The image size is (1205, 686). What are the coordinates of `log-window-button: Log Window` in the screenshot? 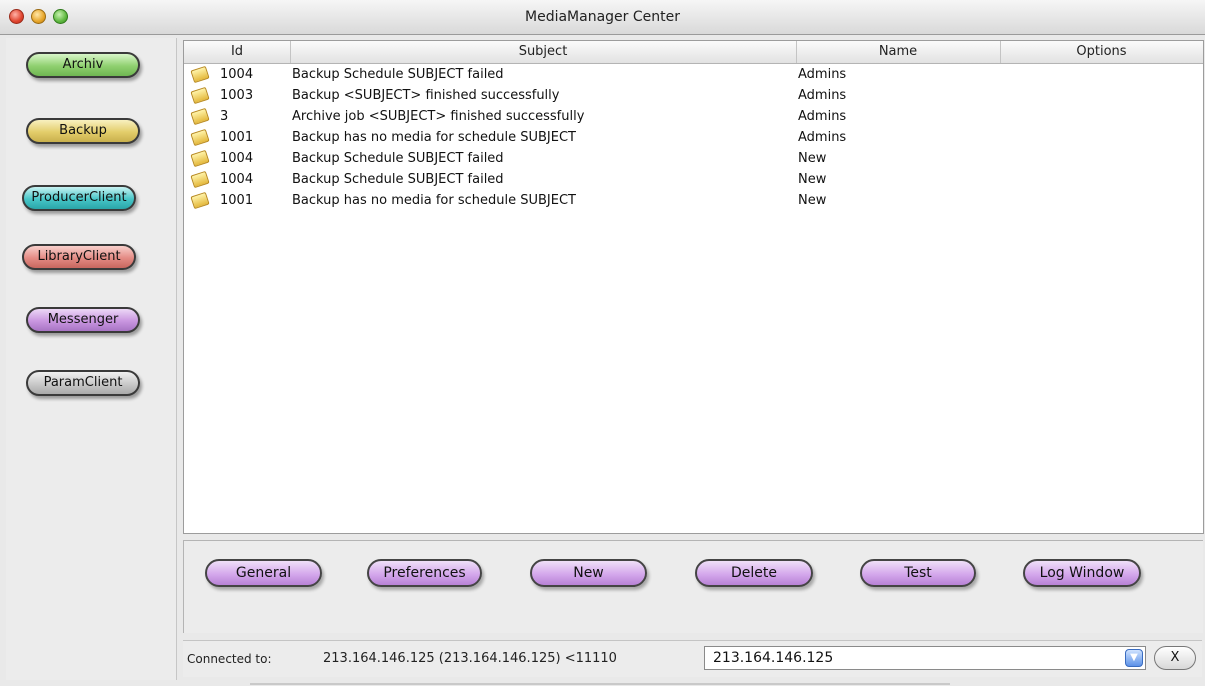 It's located at (1082, 573).